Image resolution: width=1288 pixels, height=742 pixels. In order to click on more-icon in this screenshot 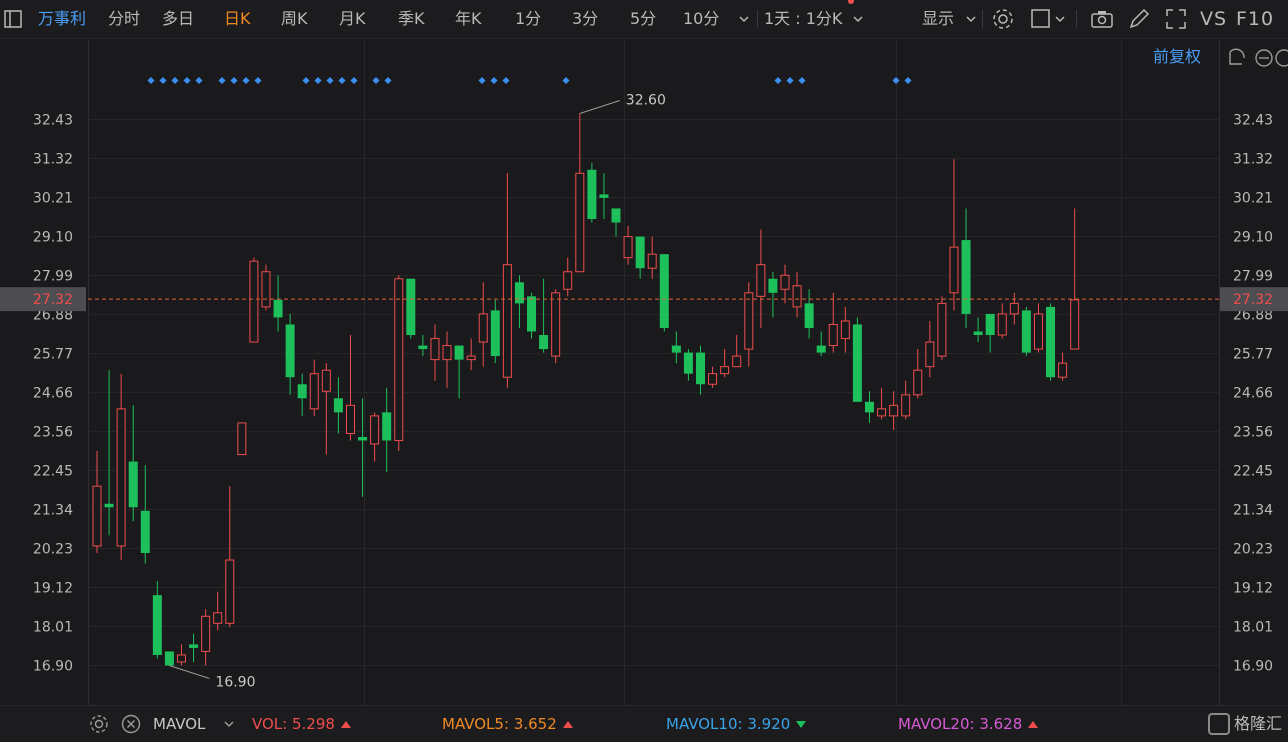, I will do `click(1281, 58)`.